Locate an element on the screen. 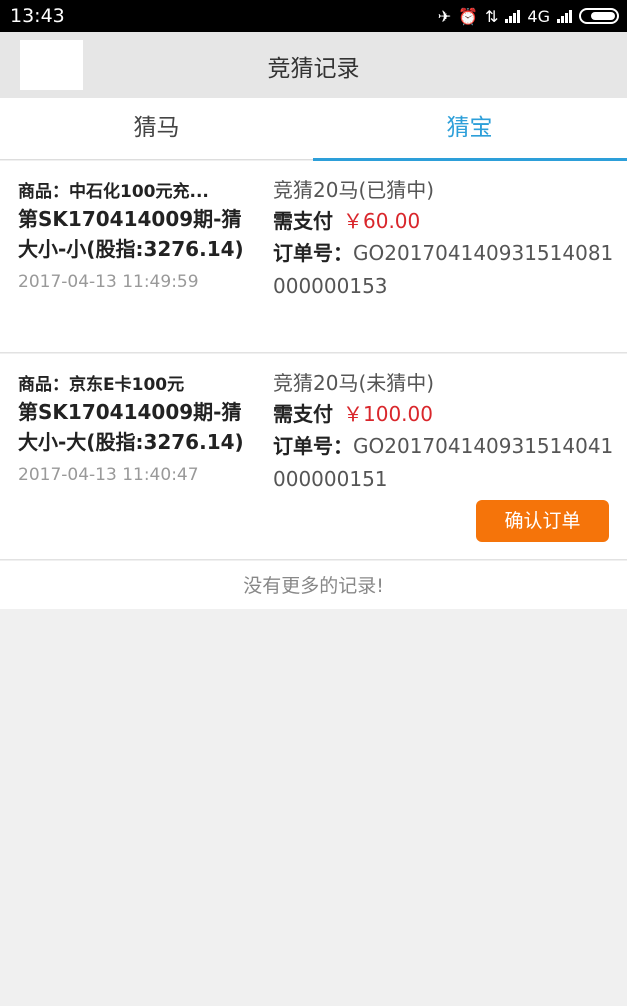 The image size is (627, 1006). signal-icon is located at coordinates (513, 16).